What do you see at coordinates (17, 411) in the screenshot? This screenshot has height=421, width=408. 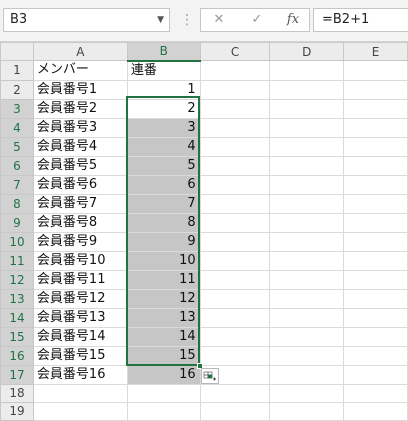 I see `row-header: 19` at bounding box center [17, 411].